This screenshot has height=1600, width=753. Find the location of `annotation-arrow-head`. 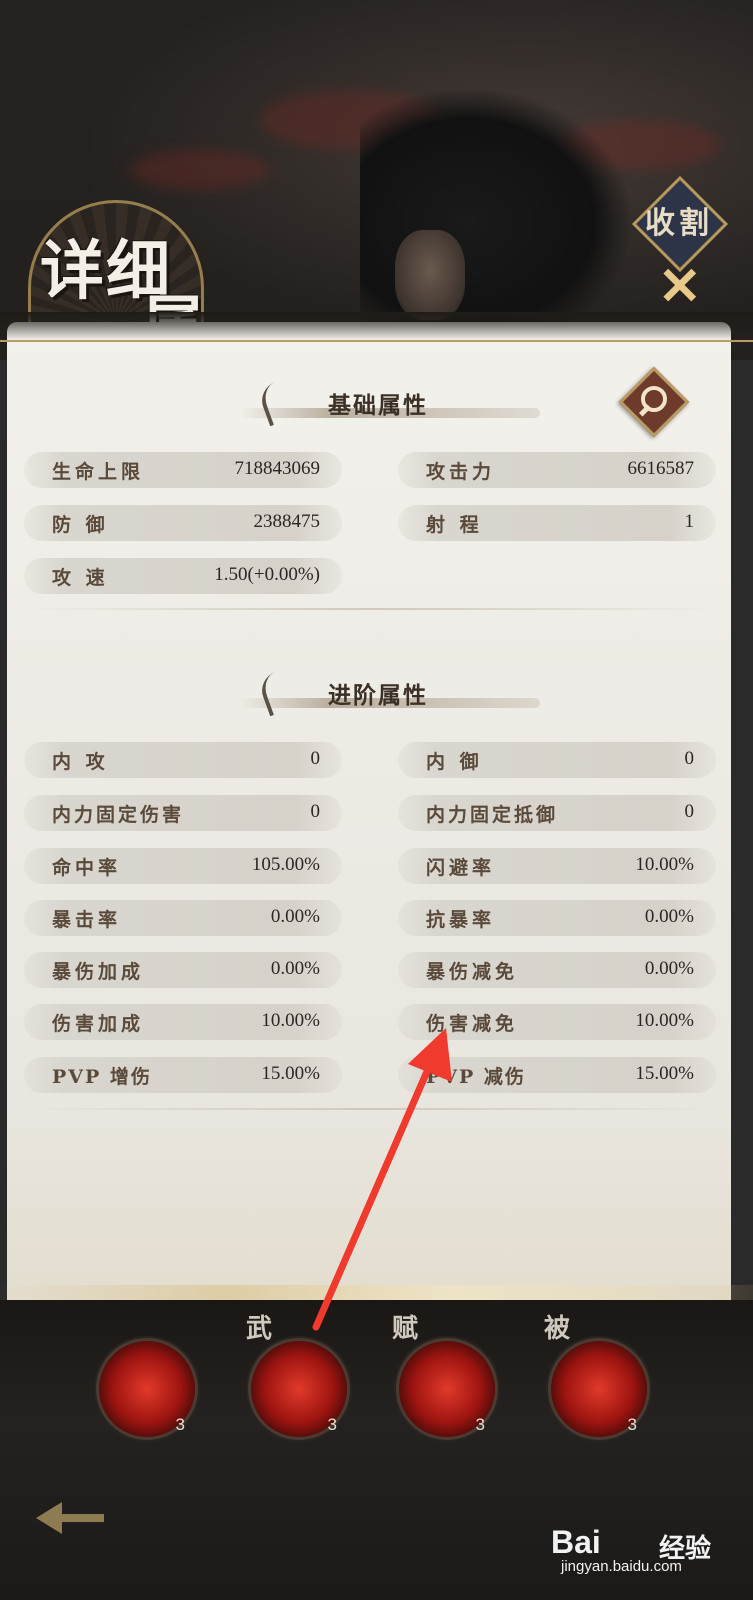

annotation-arrow-head is located at coordinates (430, 1055).